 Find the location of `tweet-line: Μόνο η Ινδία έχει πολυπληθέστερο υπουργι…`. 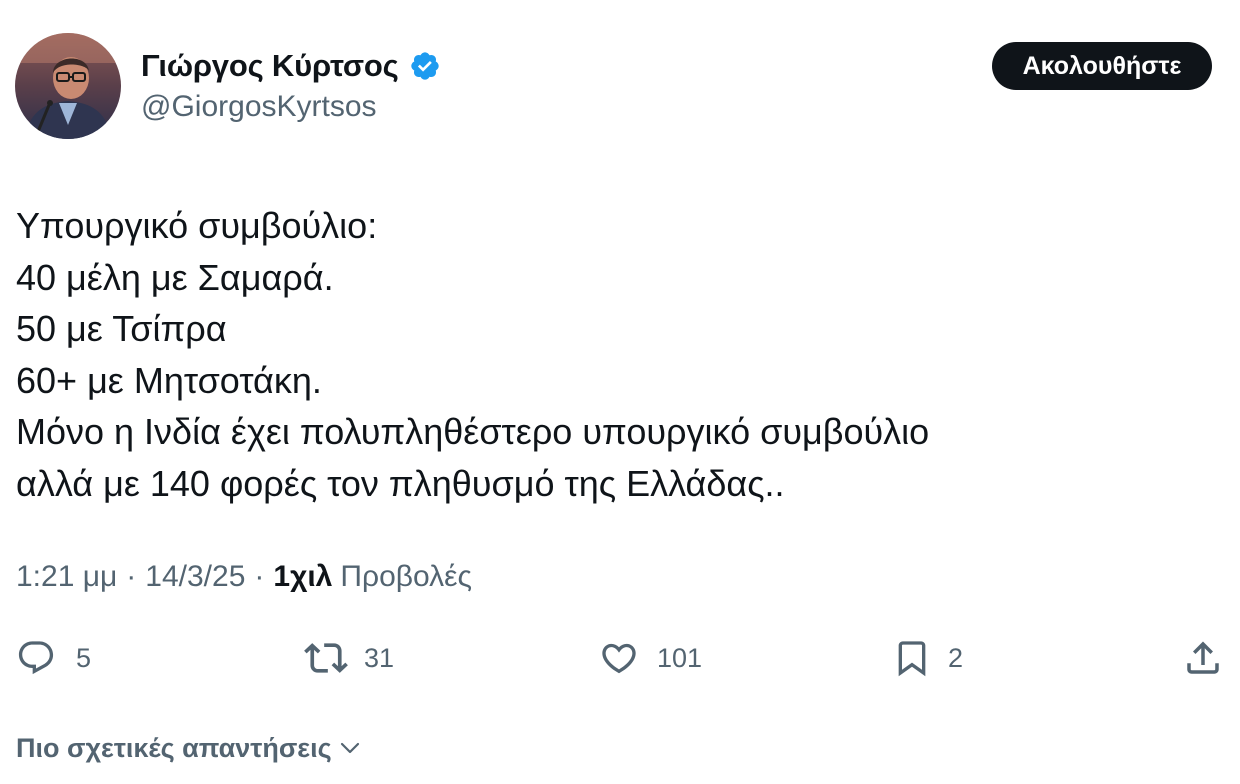

tweet-line: Μόνο η Ινδία έχει πολυπληθέστερο υπουργι… is located at coordinates (473, 431).